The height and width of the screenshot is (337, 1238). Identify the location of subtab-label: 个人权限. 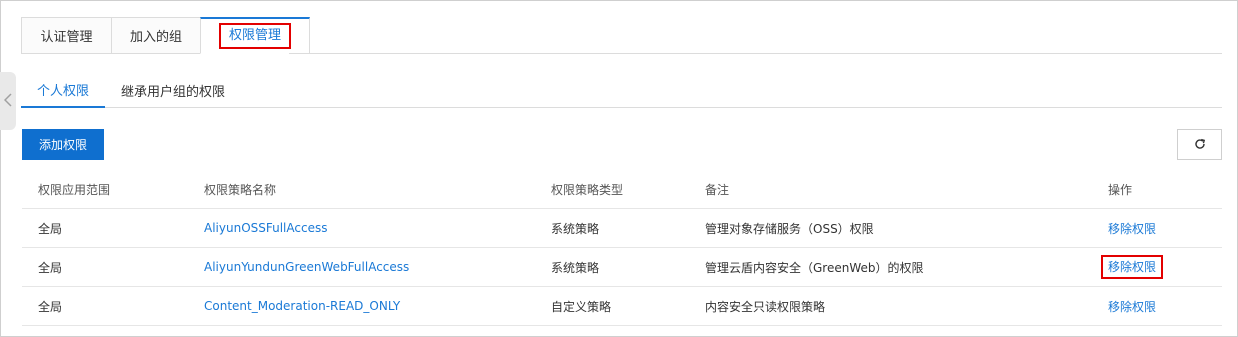
(63, 91).